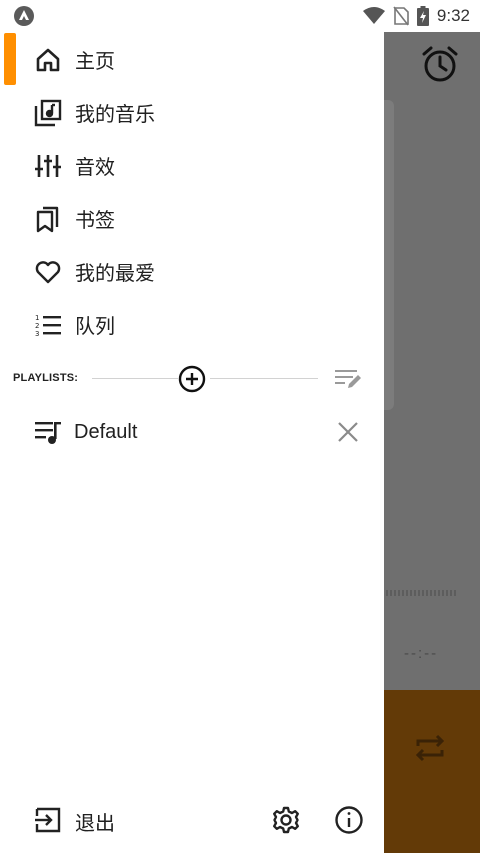  What do you see at coordinates (240, 16) in the screenshot?
I see `status-bar: 9:32` at bounding box center [240, 16].